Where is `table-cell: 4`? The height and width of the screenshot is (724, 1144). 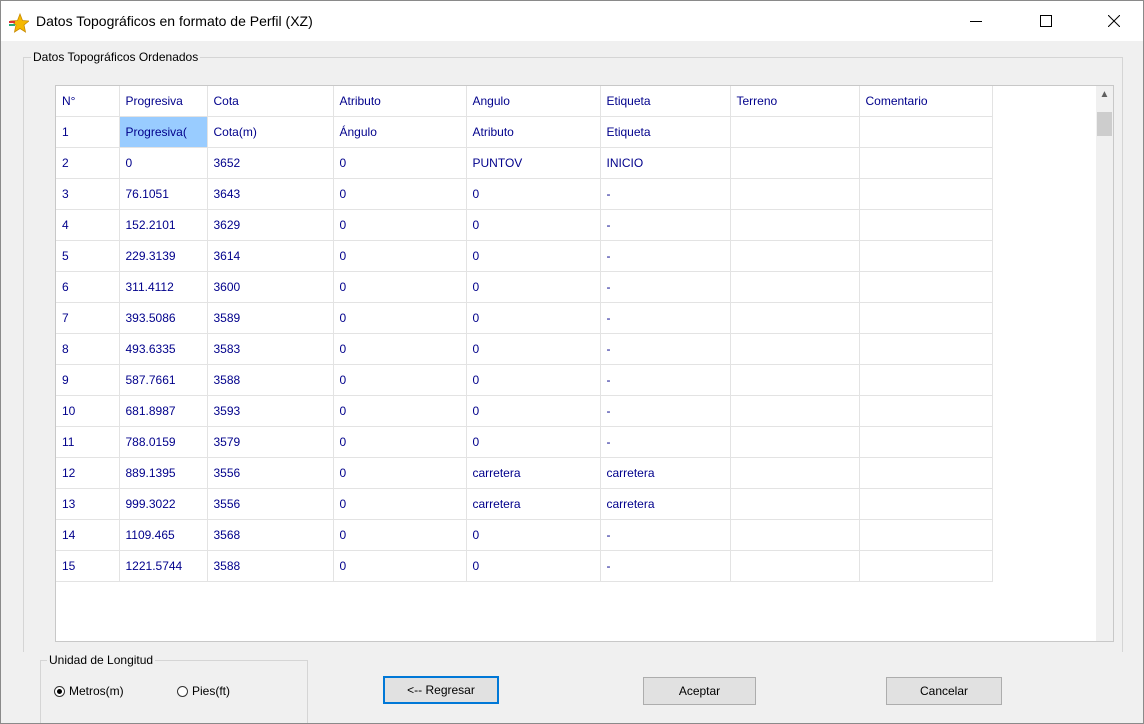
table-cell: 4 is located at coordinates (88, 225).